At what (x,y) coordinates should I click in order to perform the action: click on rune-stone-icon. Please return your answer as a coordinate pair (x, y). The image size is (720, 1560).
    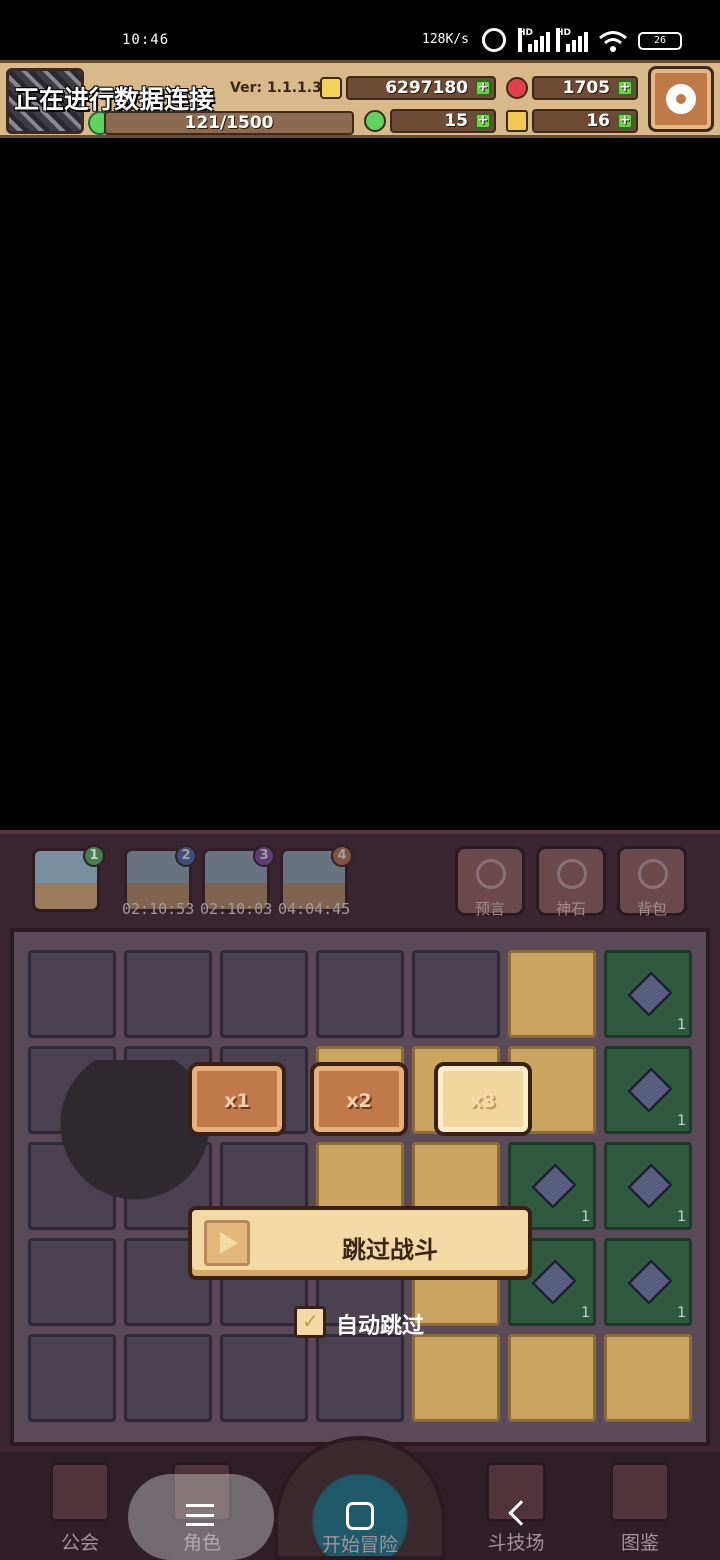
    Looking at the image, I should click on (572, 874).